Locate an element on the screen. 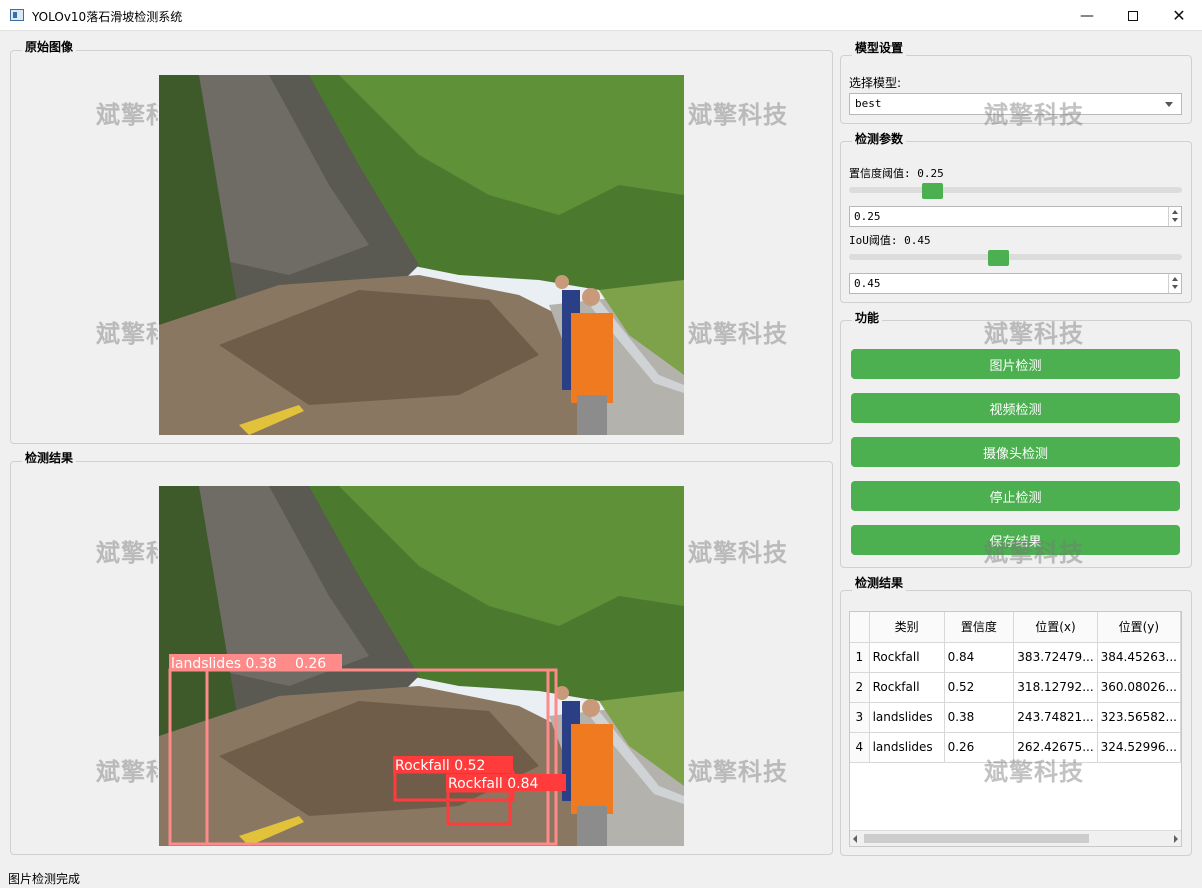 The width and height of the screenshot is (1202, 888). close-icon: ✕ is located at coordinates (1179, 15).